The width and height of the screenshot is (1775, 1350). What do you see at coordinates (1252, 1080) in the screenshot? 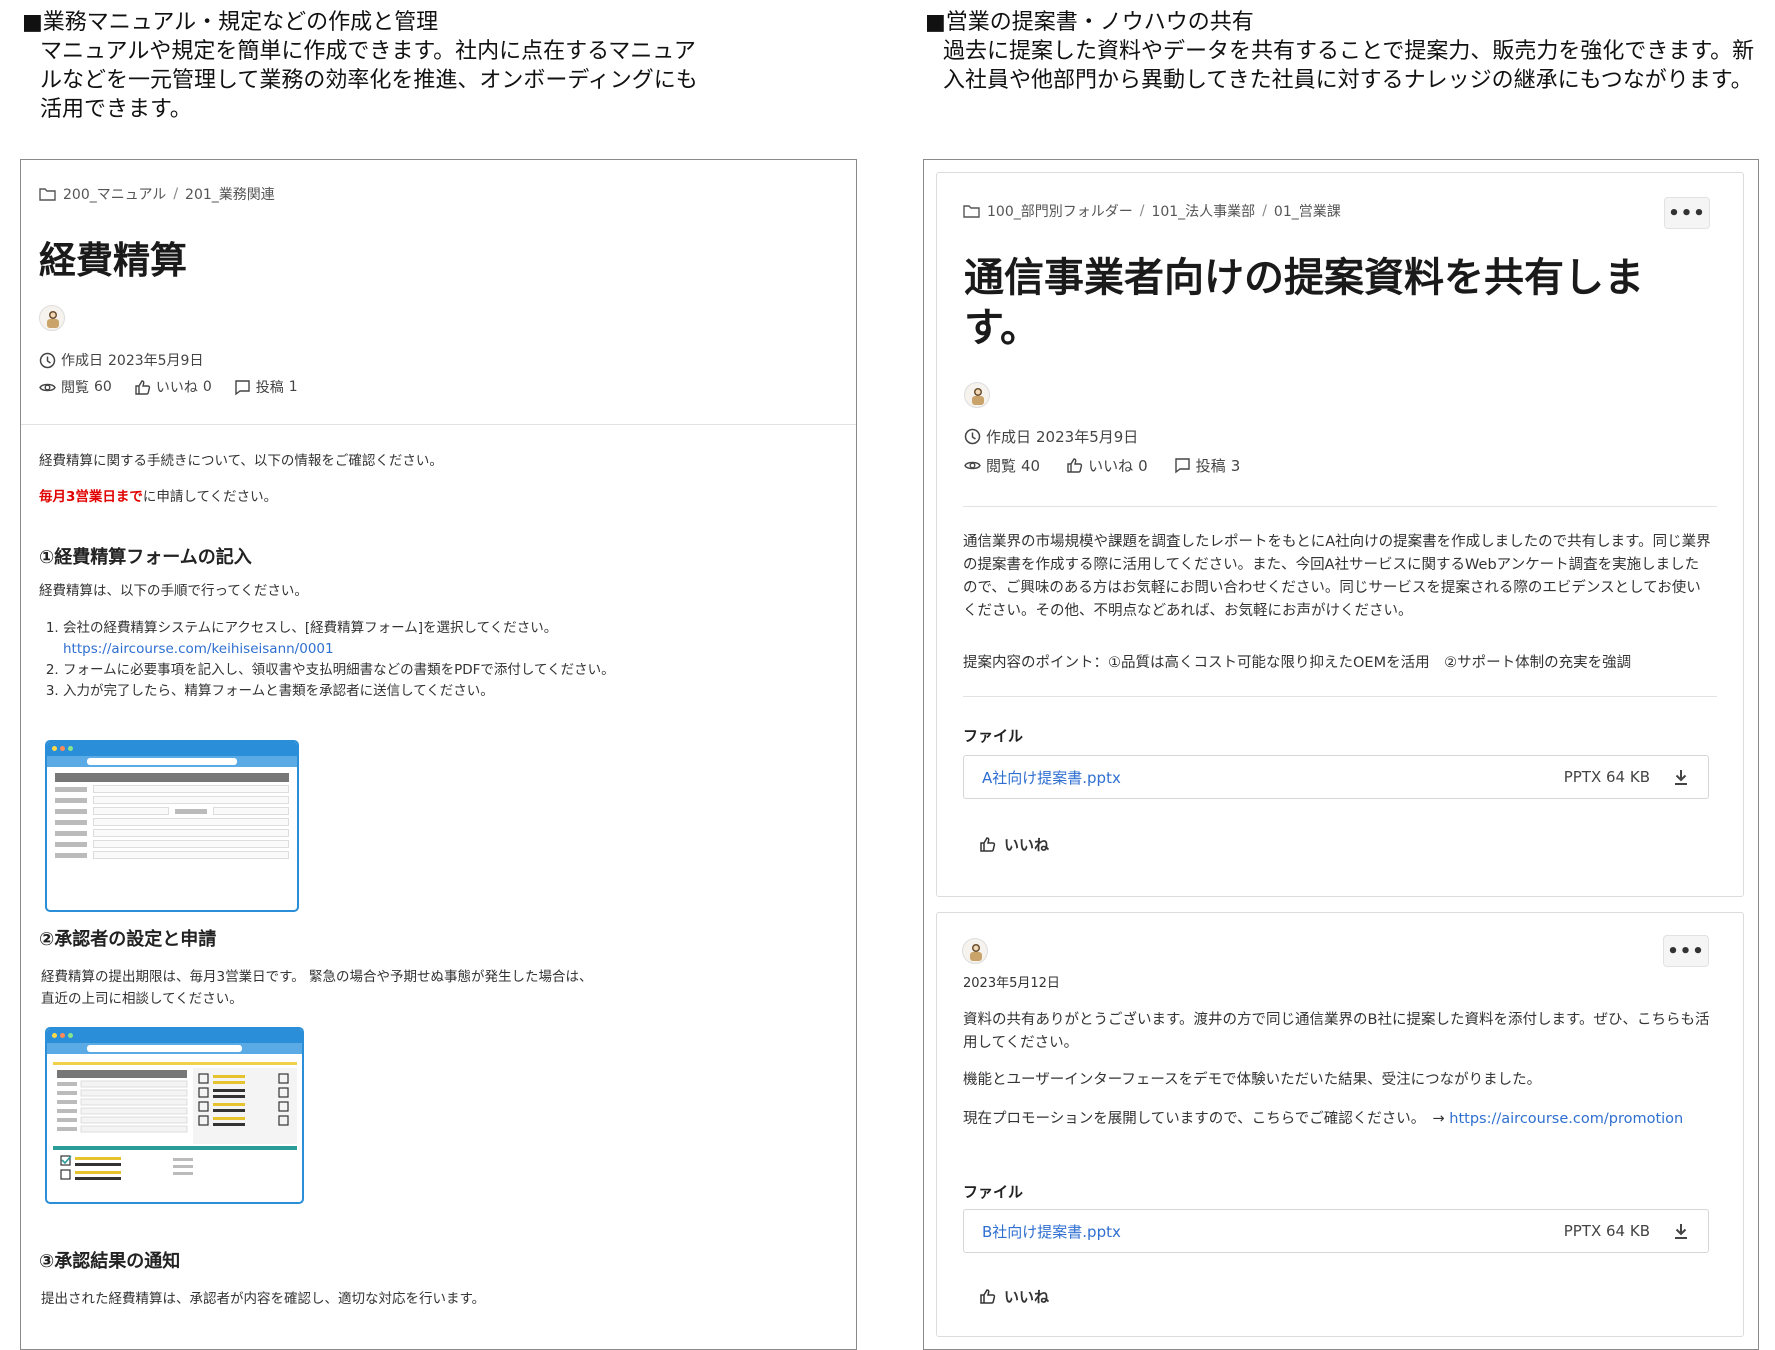
I see `comment-text-2: 機能とユーザーインターフェースをデモで体験いただいた結果、受注につながりました。` at bounding box center [1252, 1080].